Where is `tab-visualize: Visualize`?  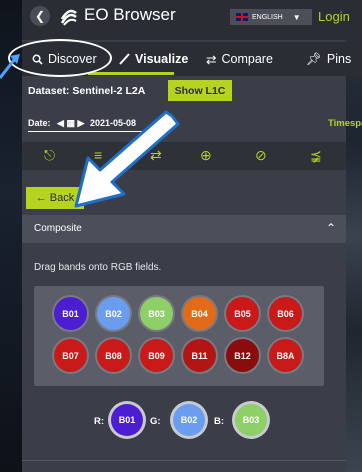 tab-visualize: Visualize is located at coordinates (153, 59).